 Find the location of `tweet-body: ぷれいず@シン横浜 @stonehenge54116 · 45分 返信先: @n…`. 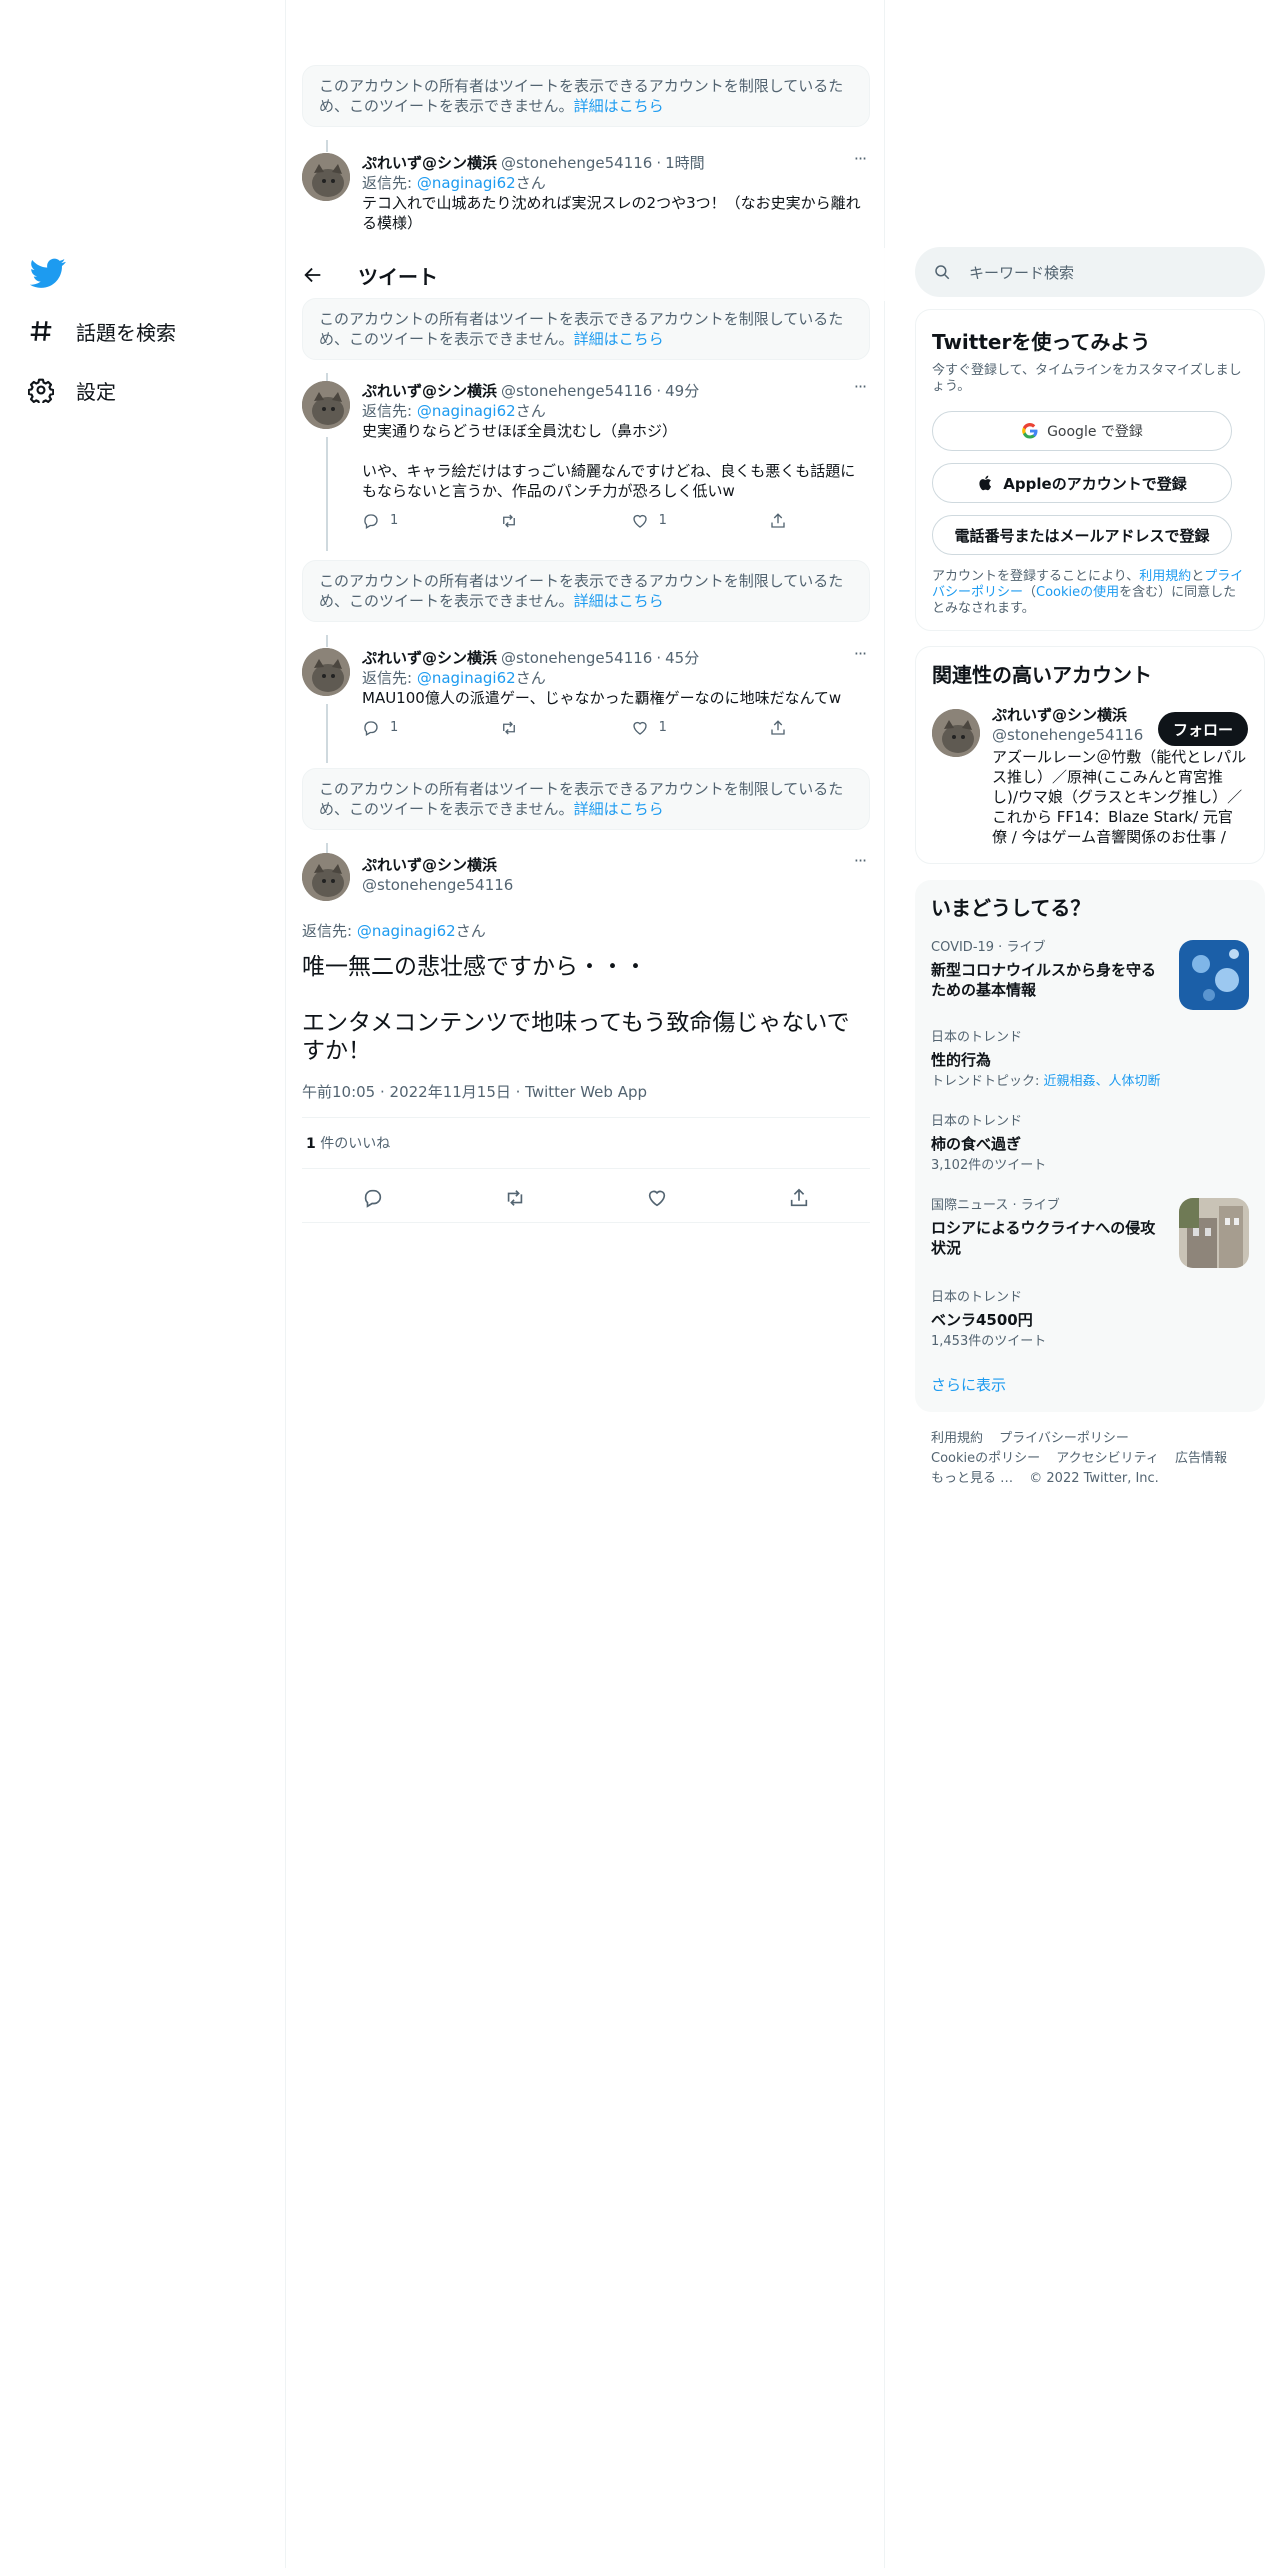

tweet-body: ぷれいず@シン横浜 @stonehenge54116 · 45分 返信先: @n… is located at coordinates (616, 693).